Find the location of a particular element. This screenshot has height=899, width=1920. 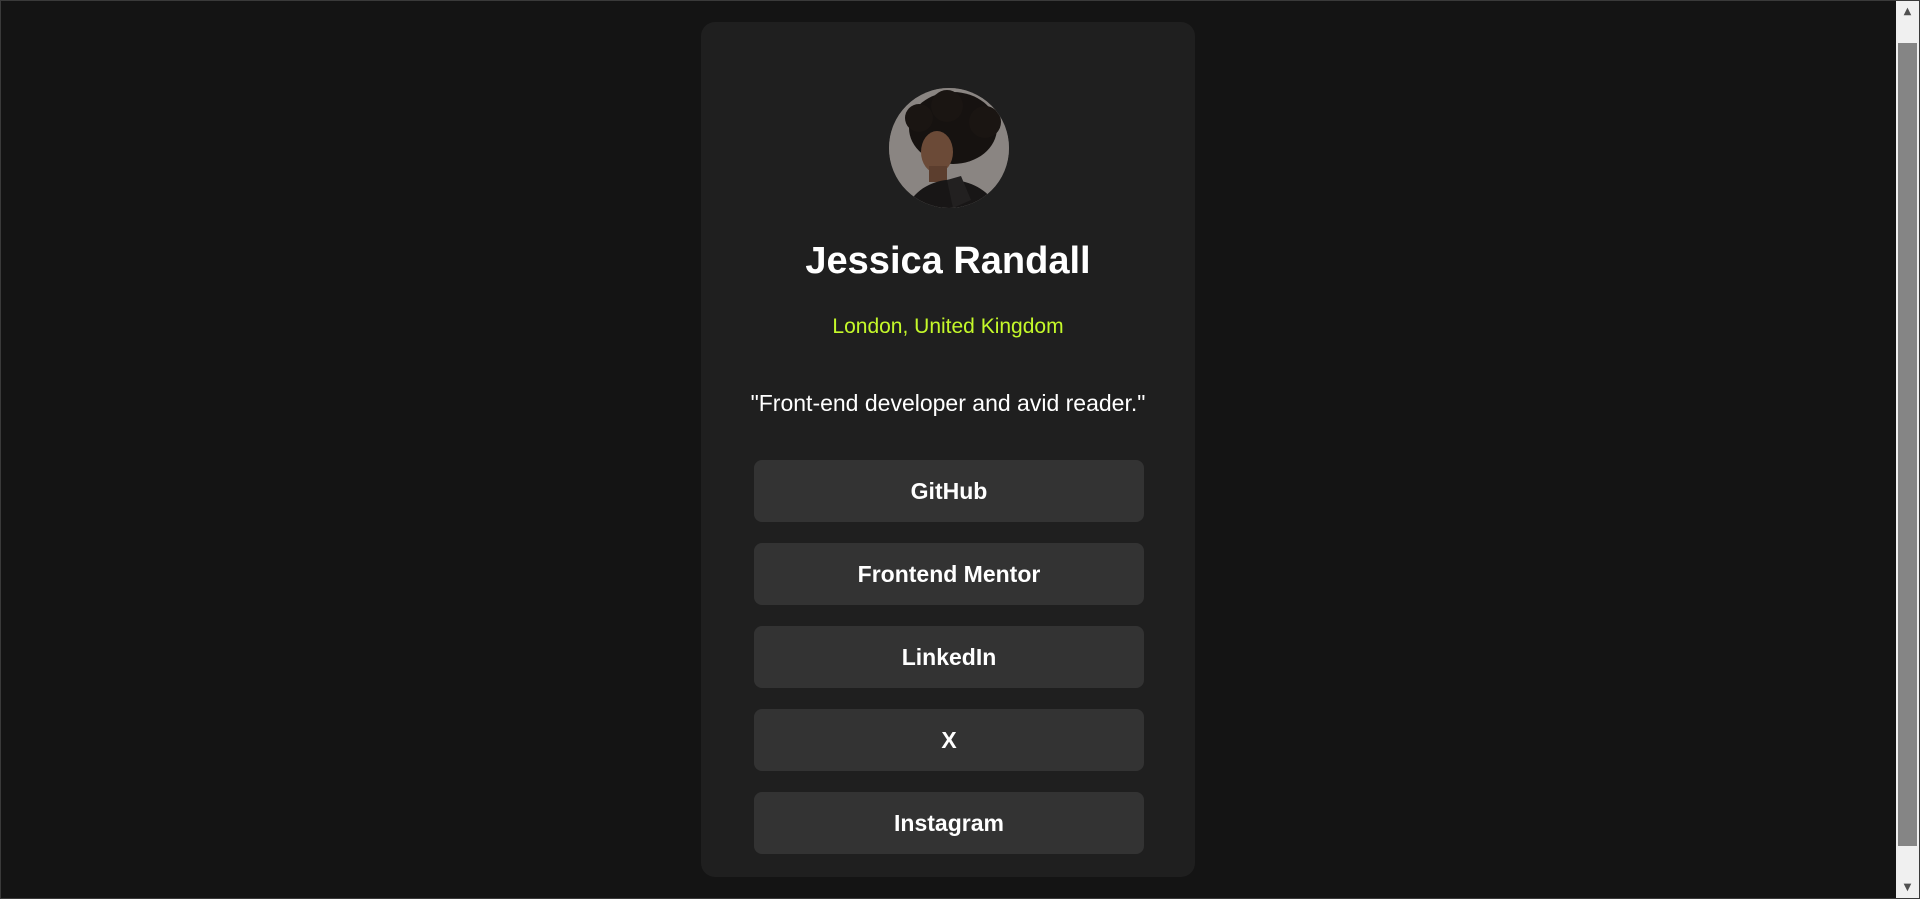

scrollbar-thumb is located at coordinates (1907, 444).